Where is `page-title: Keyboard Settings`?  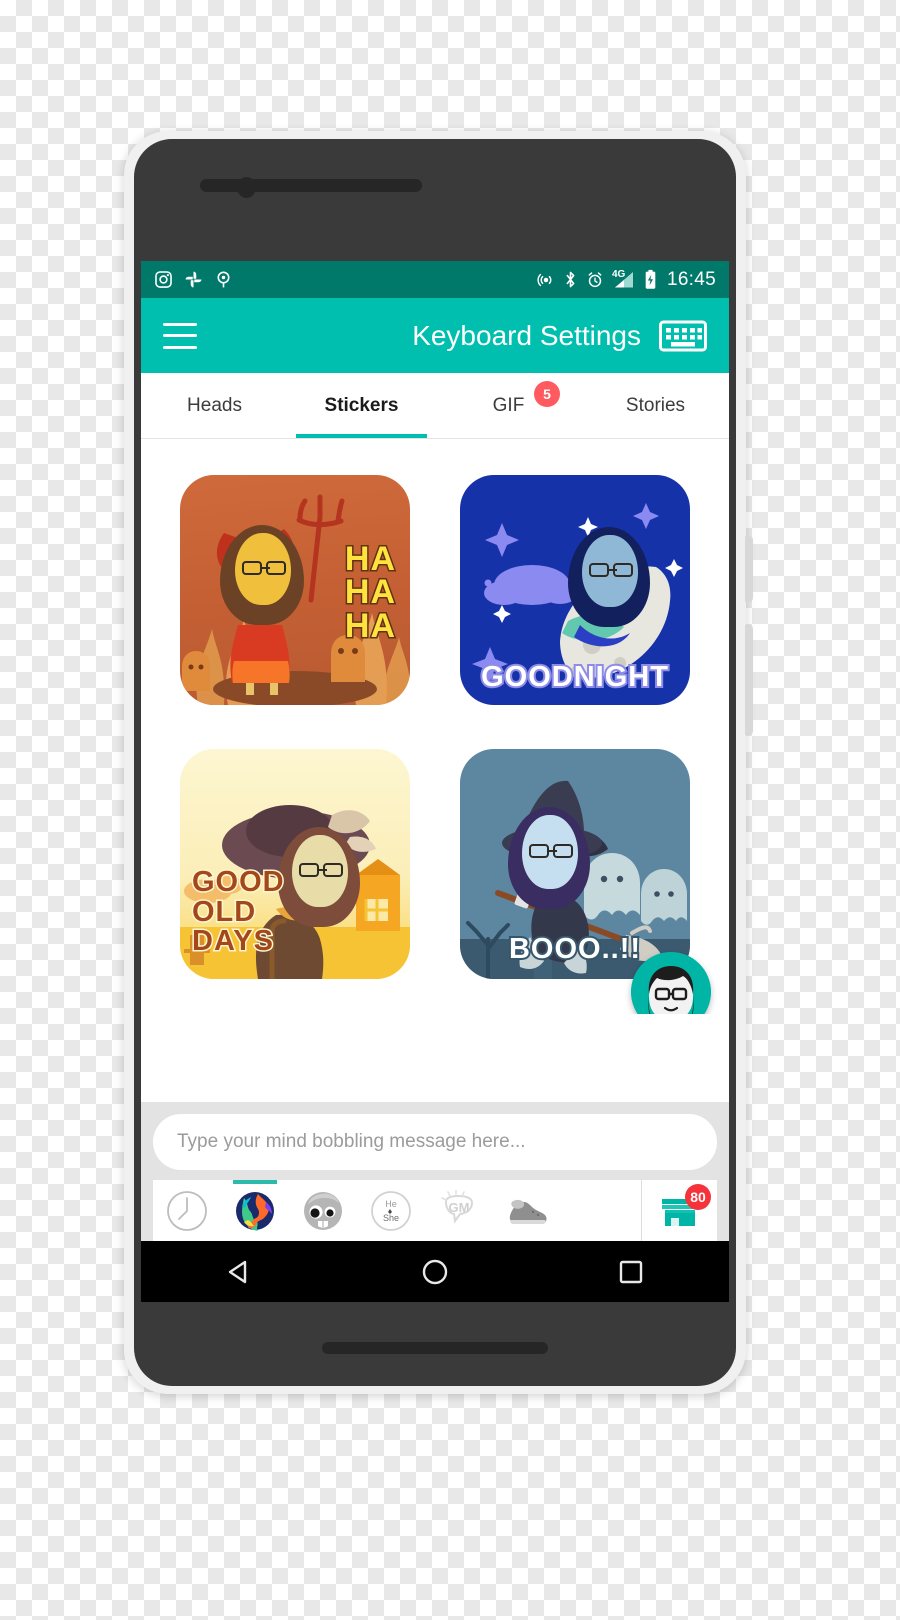
page-title: Keyboard Settings is located at coordinates (526, 335).